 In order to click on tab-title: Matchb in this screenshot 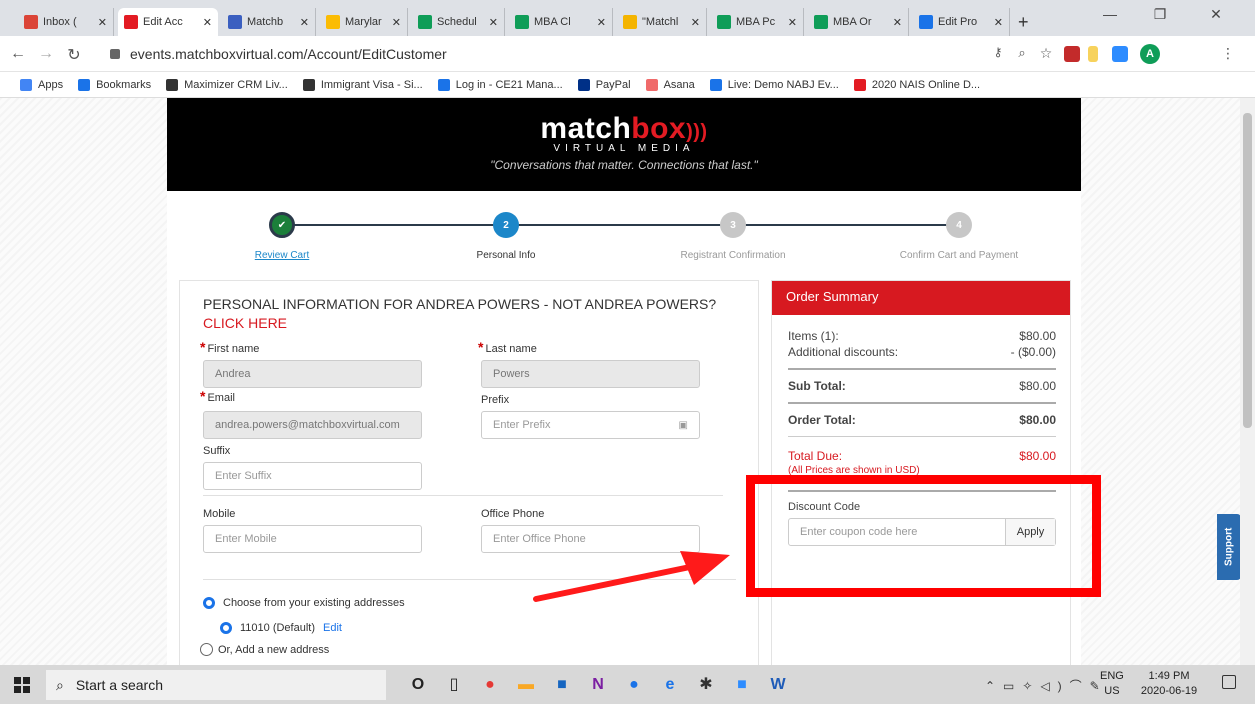, I will do `click(265, 22)`.